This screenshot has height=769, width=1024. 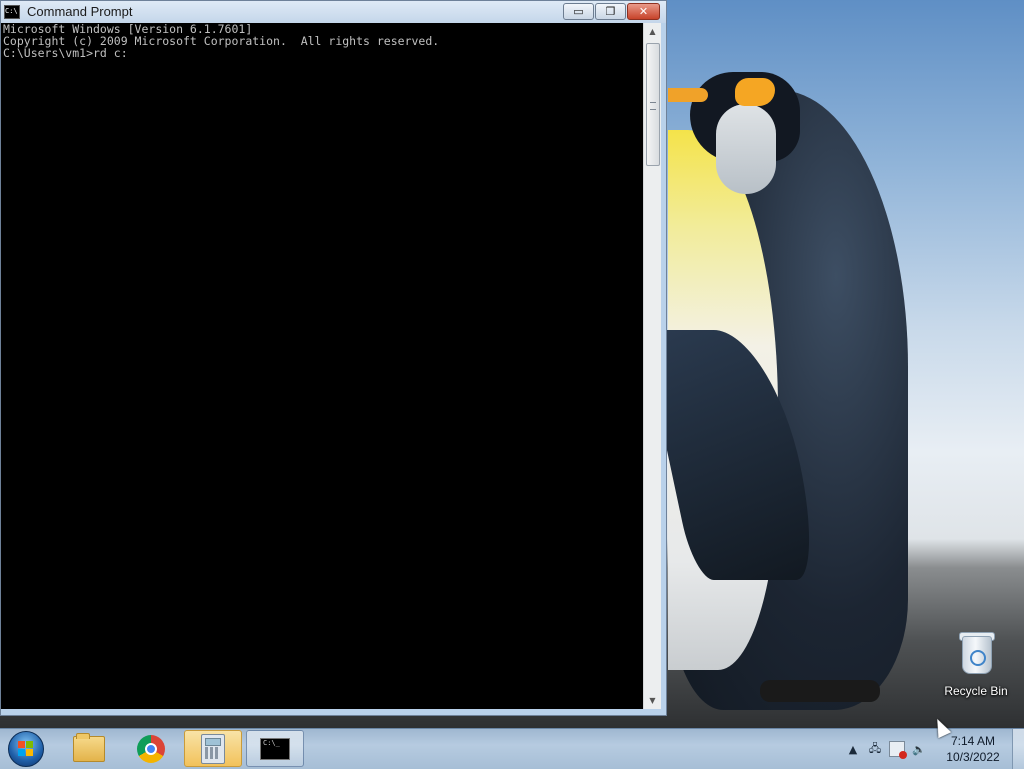 I want to click on scrollbar-thumb, so click(x=653, y=104).